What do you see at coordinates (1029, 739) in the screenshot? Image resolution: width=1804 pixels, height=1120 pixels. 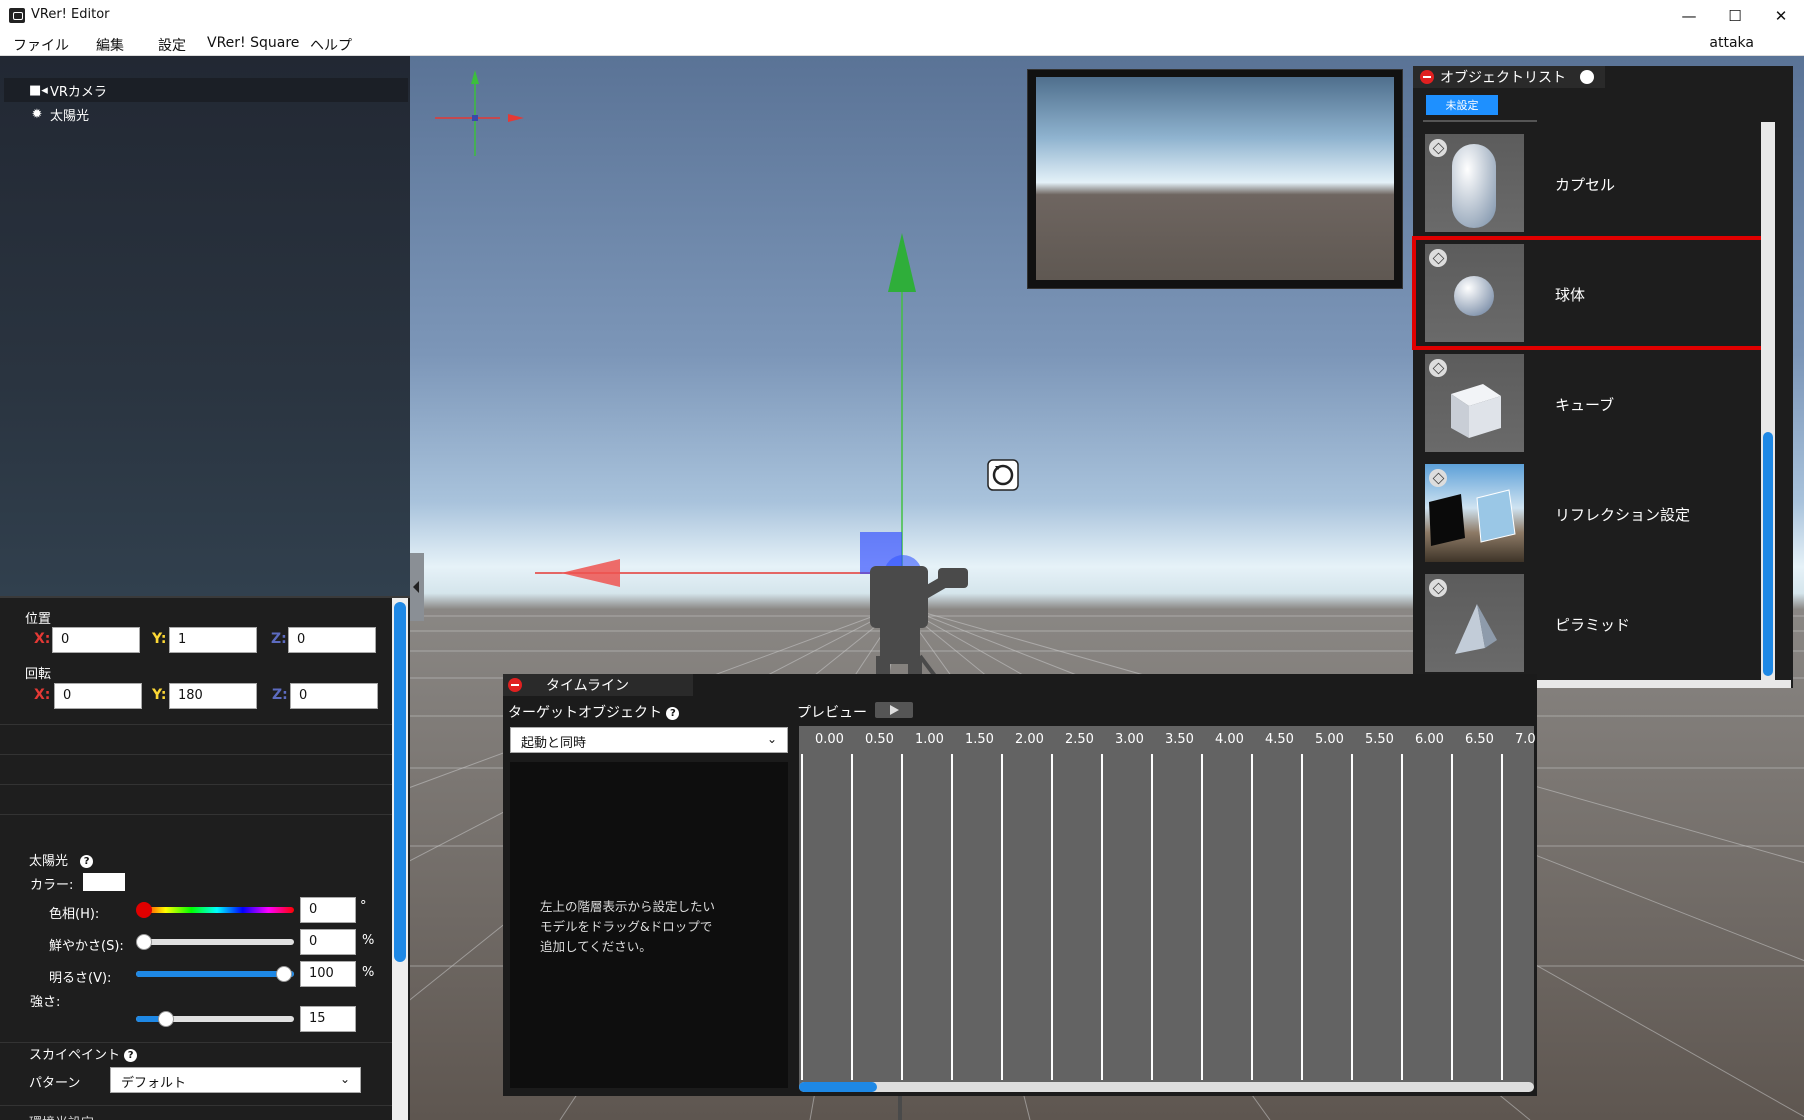 I see `timeline-tick-label: 2.00` at bounding box center [1029, 739].